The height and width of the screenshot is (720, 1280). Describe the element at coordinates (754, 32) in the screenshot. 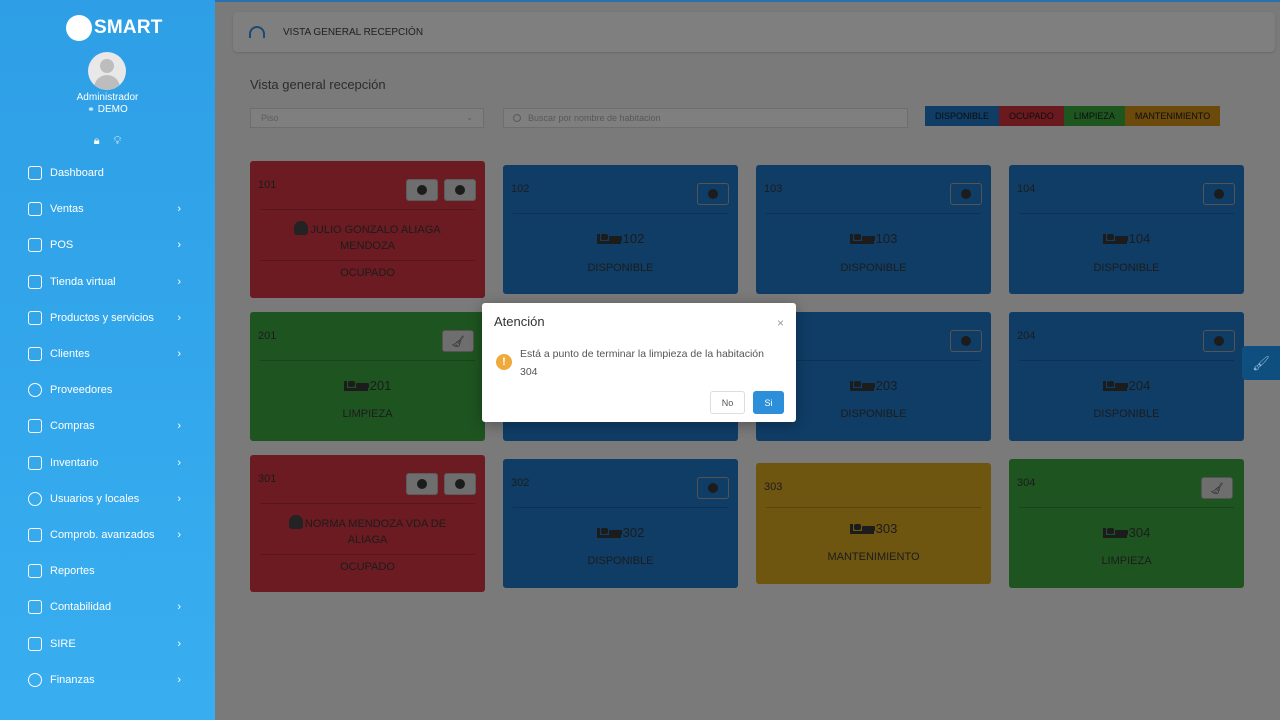

I see `header-card: VISTA GENERAL RECEPCIÓN` at that location.